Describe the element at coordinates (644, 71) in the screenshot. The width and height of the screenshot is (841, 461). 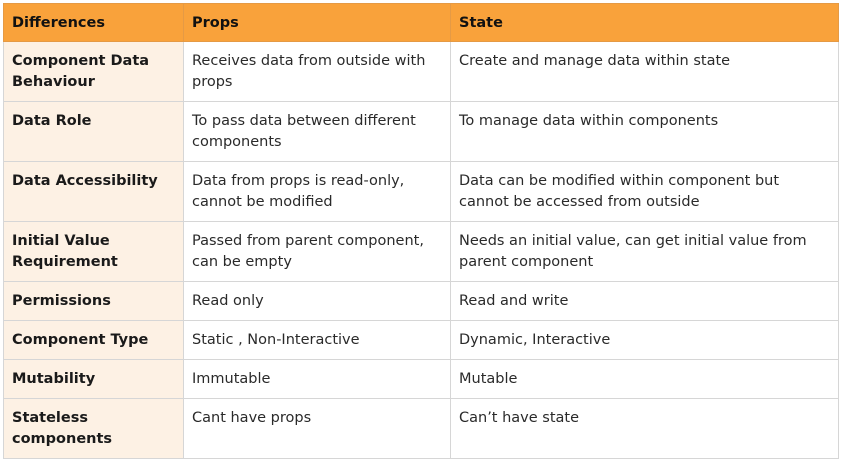
I see `state-cell: Create and manage data within state` at that location.